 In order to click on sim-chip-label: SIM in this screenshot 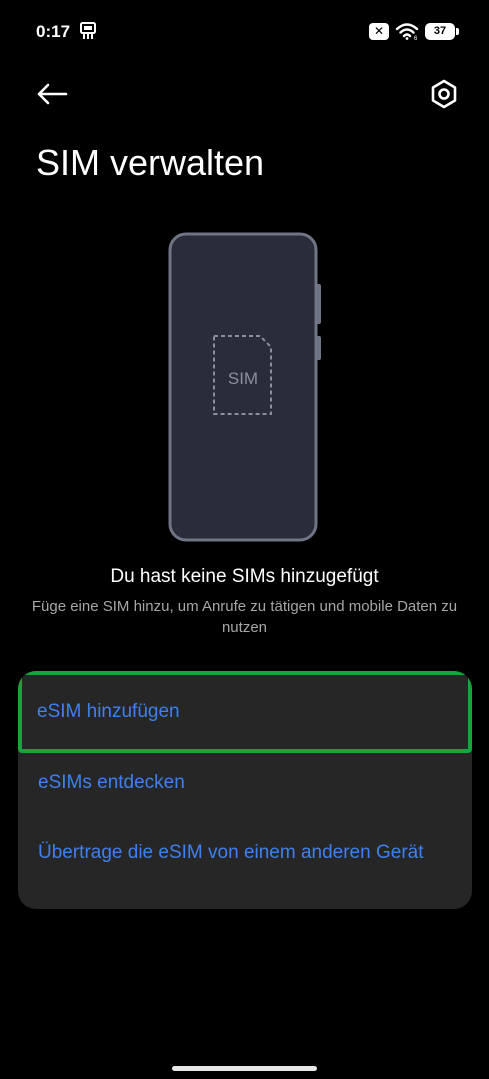, I will do `click(243, 378)`.